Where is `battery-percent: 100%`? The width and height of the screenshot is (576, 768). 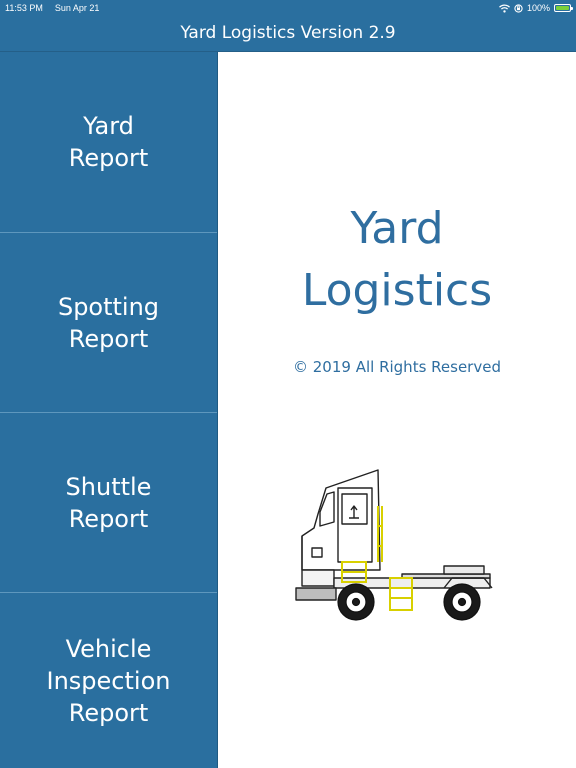
battery-percent: 100% is located at coordinates (538, 8).